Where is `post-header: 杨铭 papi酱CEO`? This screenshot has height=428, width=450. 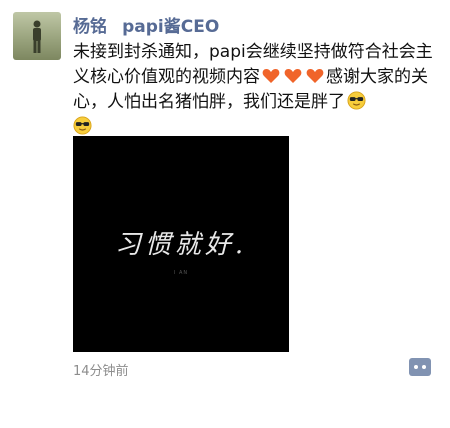 post-header: 杨铭 papi酱CEO is located at coordinates (146, 25).